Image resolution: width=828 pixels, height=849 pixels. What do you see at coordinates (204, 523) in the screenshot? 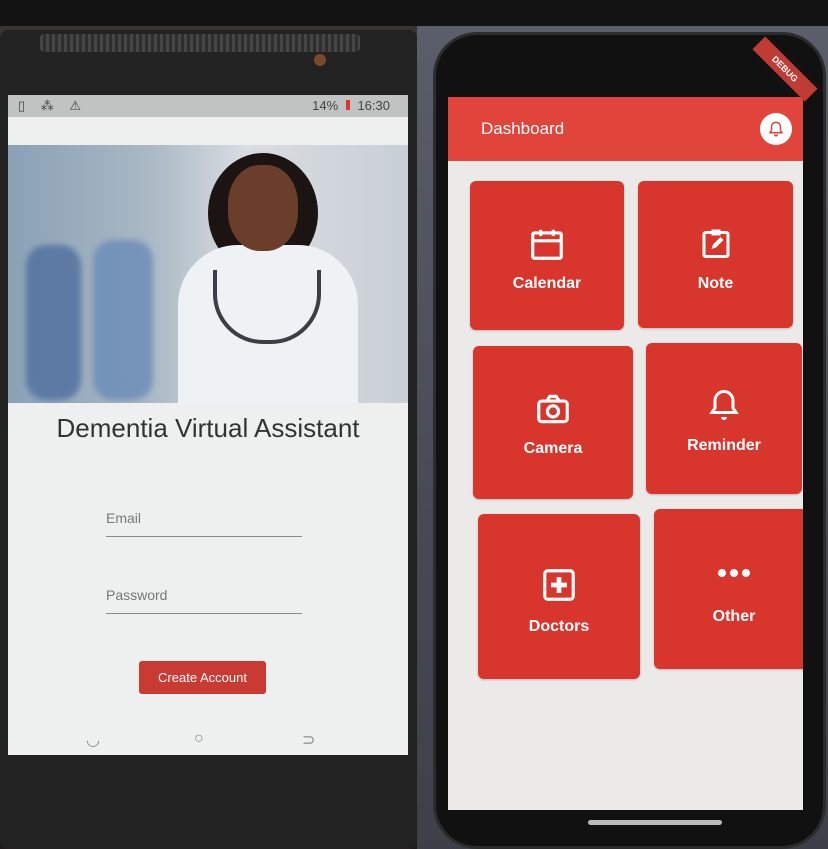
I see `email-field: Email` at bounding box center [204, 523].